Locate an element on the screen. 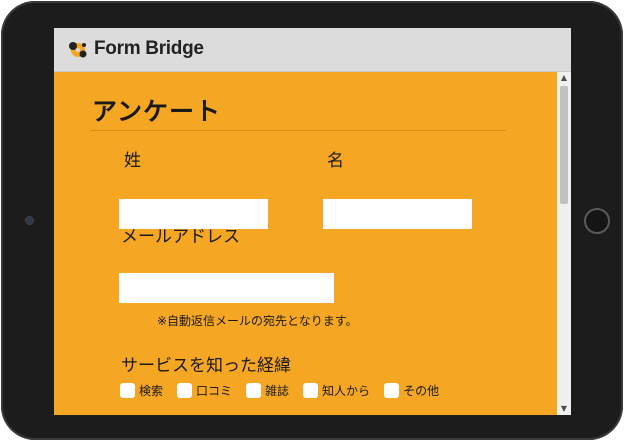 The width and height of the screenshot is (625, 442). checkbox-option-word-of-mouth: 口コミ is located at coordinates (204, 390).